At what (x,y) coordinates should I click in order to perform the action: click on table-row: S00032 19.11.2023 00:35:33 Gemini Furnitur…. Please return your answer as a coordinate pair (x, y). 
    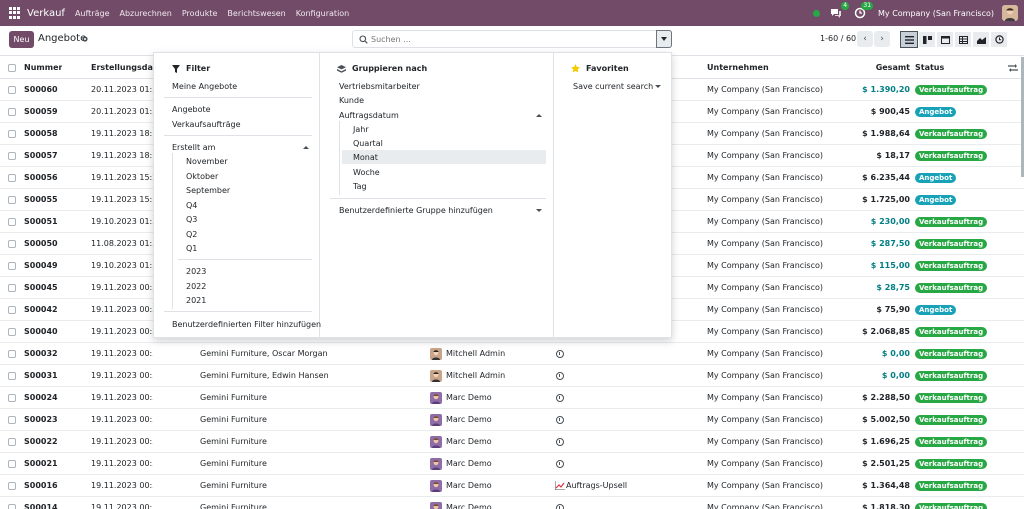
    Looking at the image, I should click on (512, 354).